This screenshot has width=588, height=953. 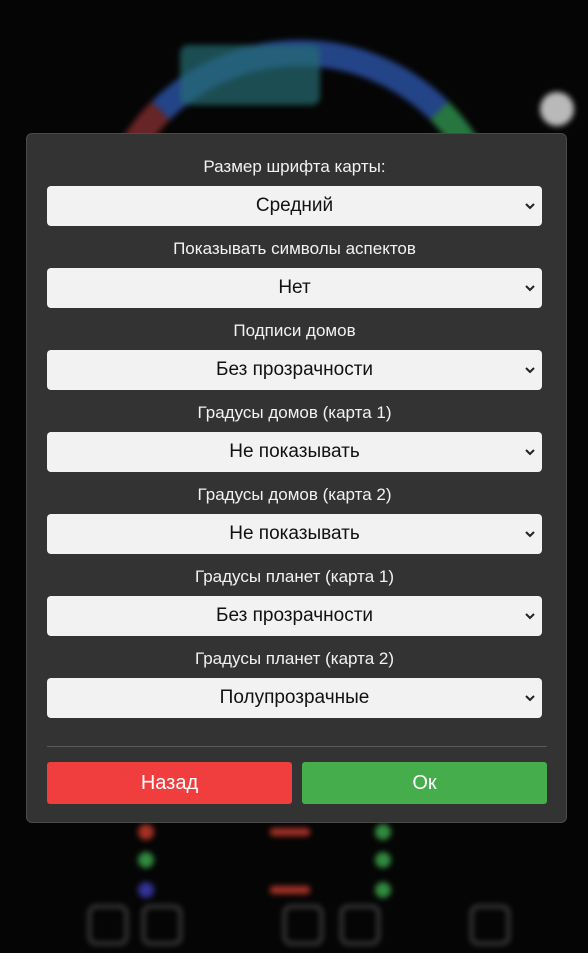 I want to click on select-value: Полупрозрачные, so click(x=294, y=697).